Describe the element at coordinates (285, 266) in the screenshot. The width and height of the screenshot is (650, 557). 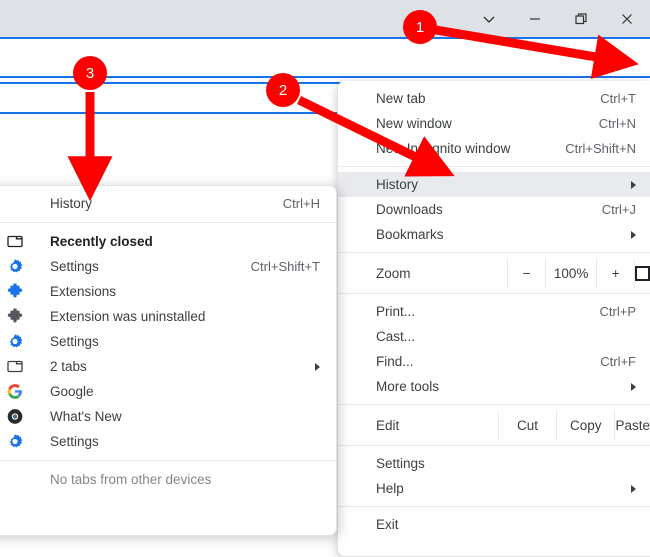
I see `submenu-item-accel: Ctrl+Shift+T` at that location.